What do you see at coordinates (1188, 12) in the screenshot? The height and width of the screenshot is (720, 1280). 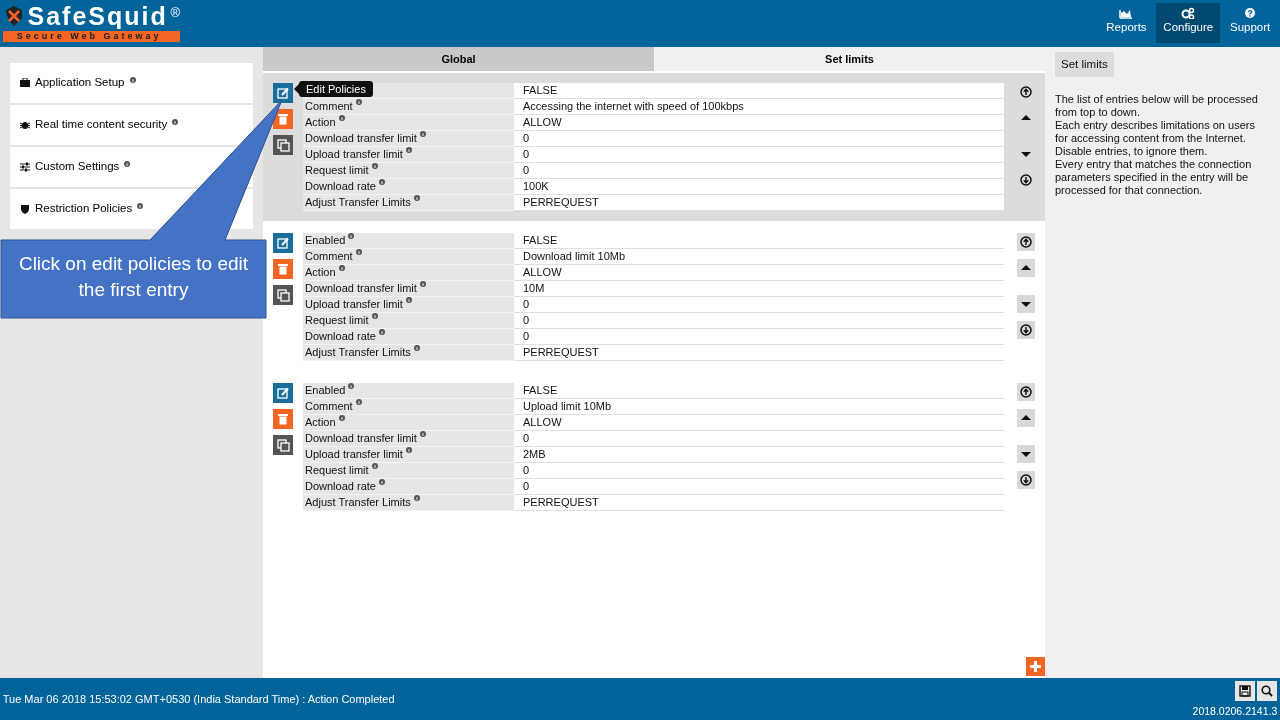 I see `gears-icon` at bounding box center [1188, 12].